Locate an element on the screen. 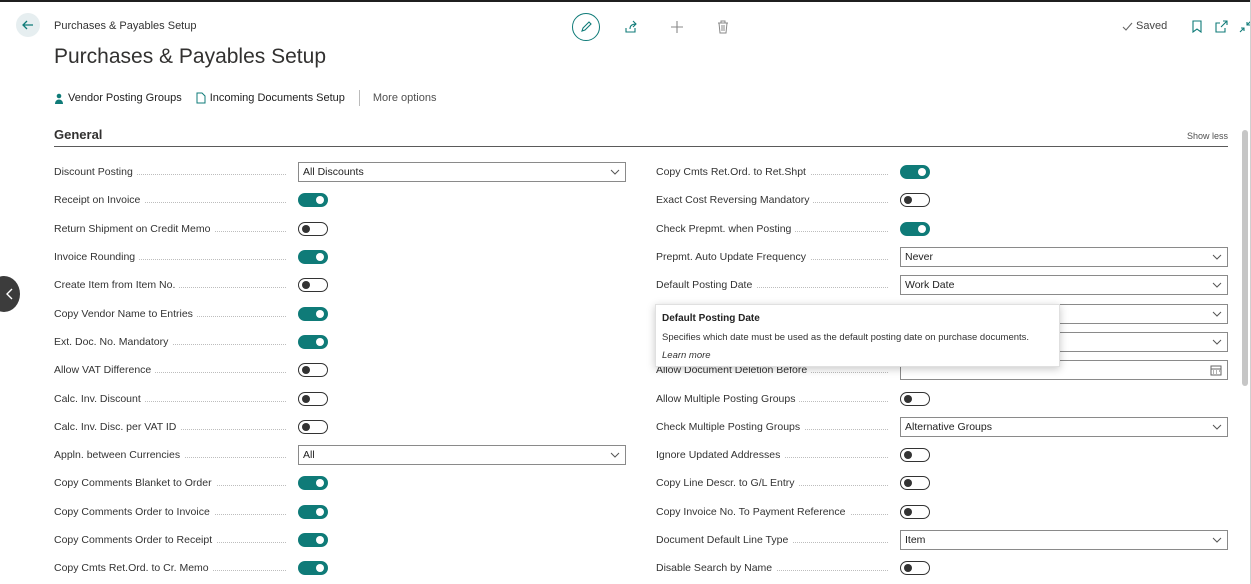  prepmt-auto-update-frequency-select: Never is located at coordinates (1064, 257).